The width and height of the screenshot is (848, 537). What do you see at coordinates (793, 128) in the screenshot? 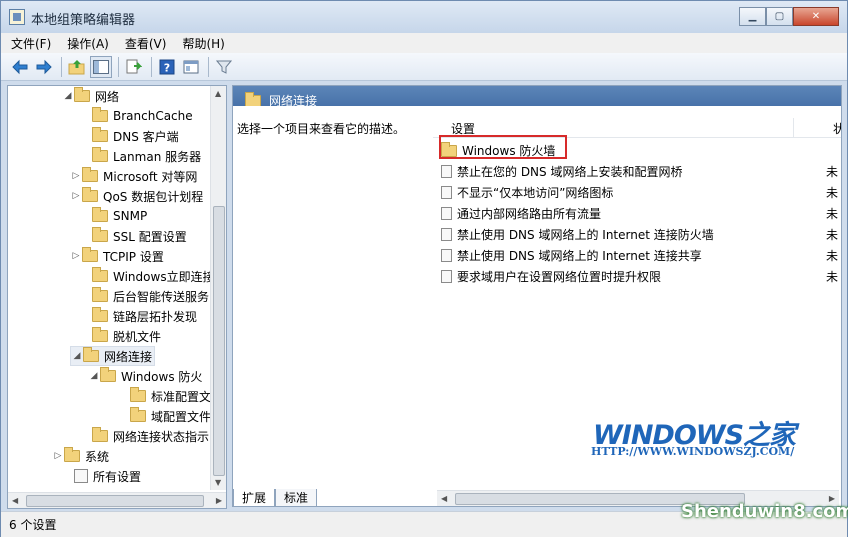
I see `column-divider` at bounding box center [793, 128].